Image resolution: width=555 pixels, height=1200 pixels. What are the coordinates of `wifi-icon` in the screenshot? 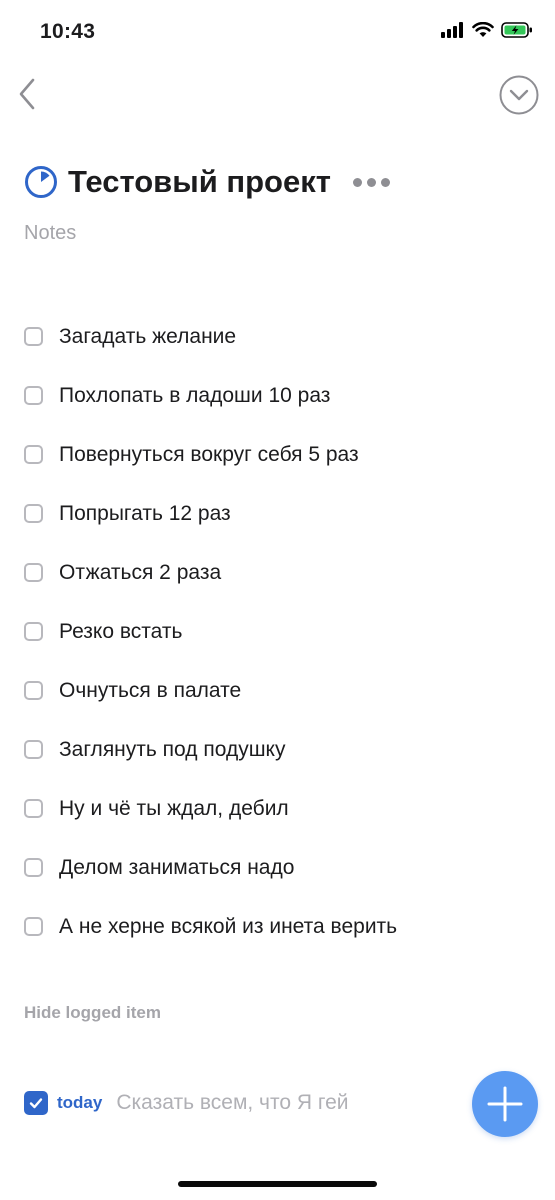 It's located at (483, 32).